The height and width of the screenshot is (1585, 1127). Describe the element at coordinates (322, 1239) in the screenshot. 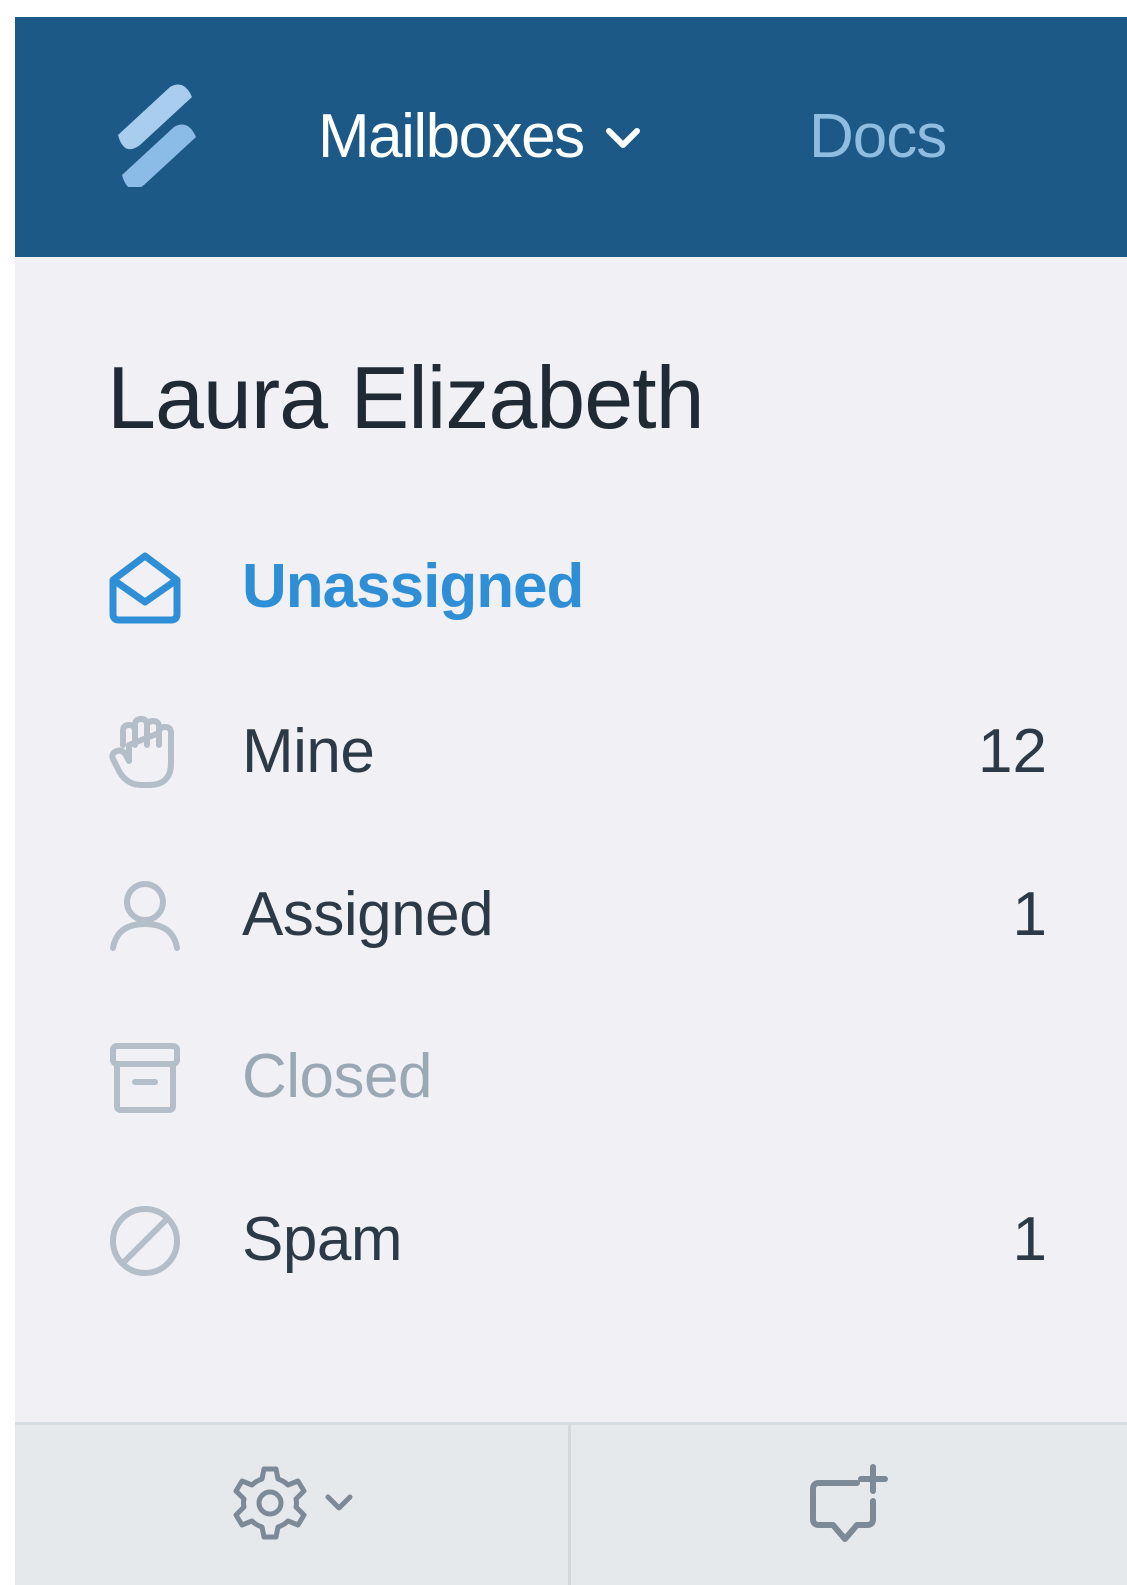

I see `folder-label: Spam` at that location.